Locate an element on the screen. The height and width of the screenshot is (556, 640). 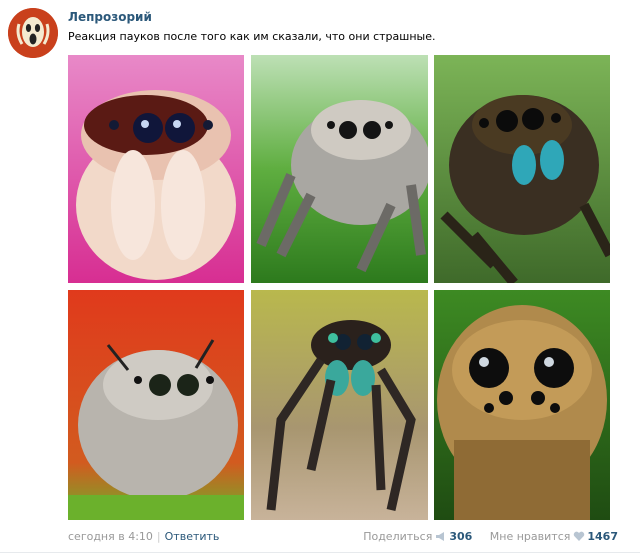
spider-photo-1-icon is located at coordinates (156, 169).